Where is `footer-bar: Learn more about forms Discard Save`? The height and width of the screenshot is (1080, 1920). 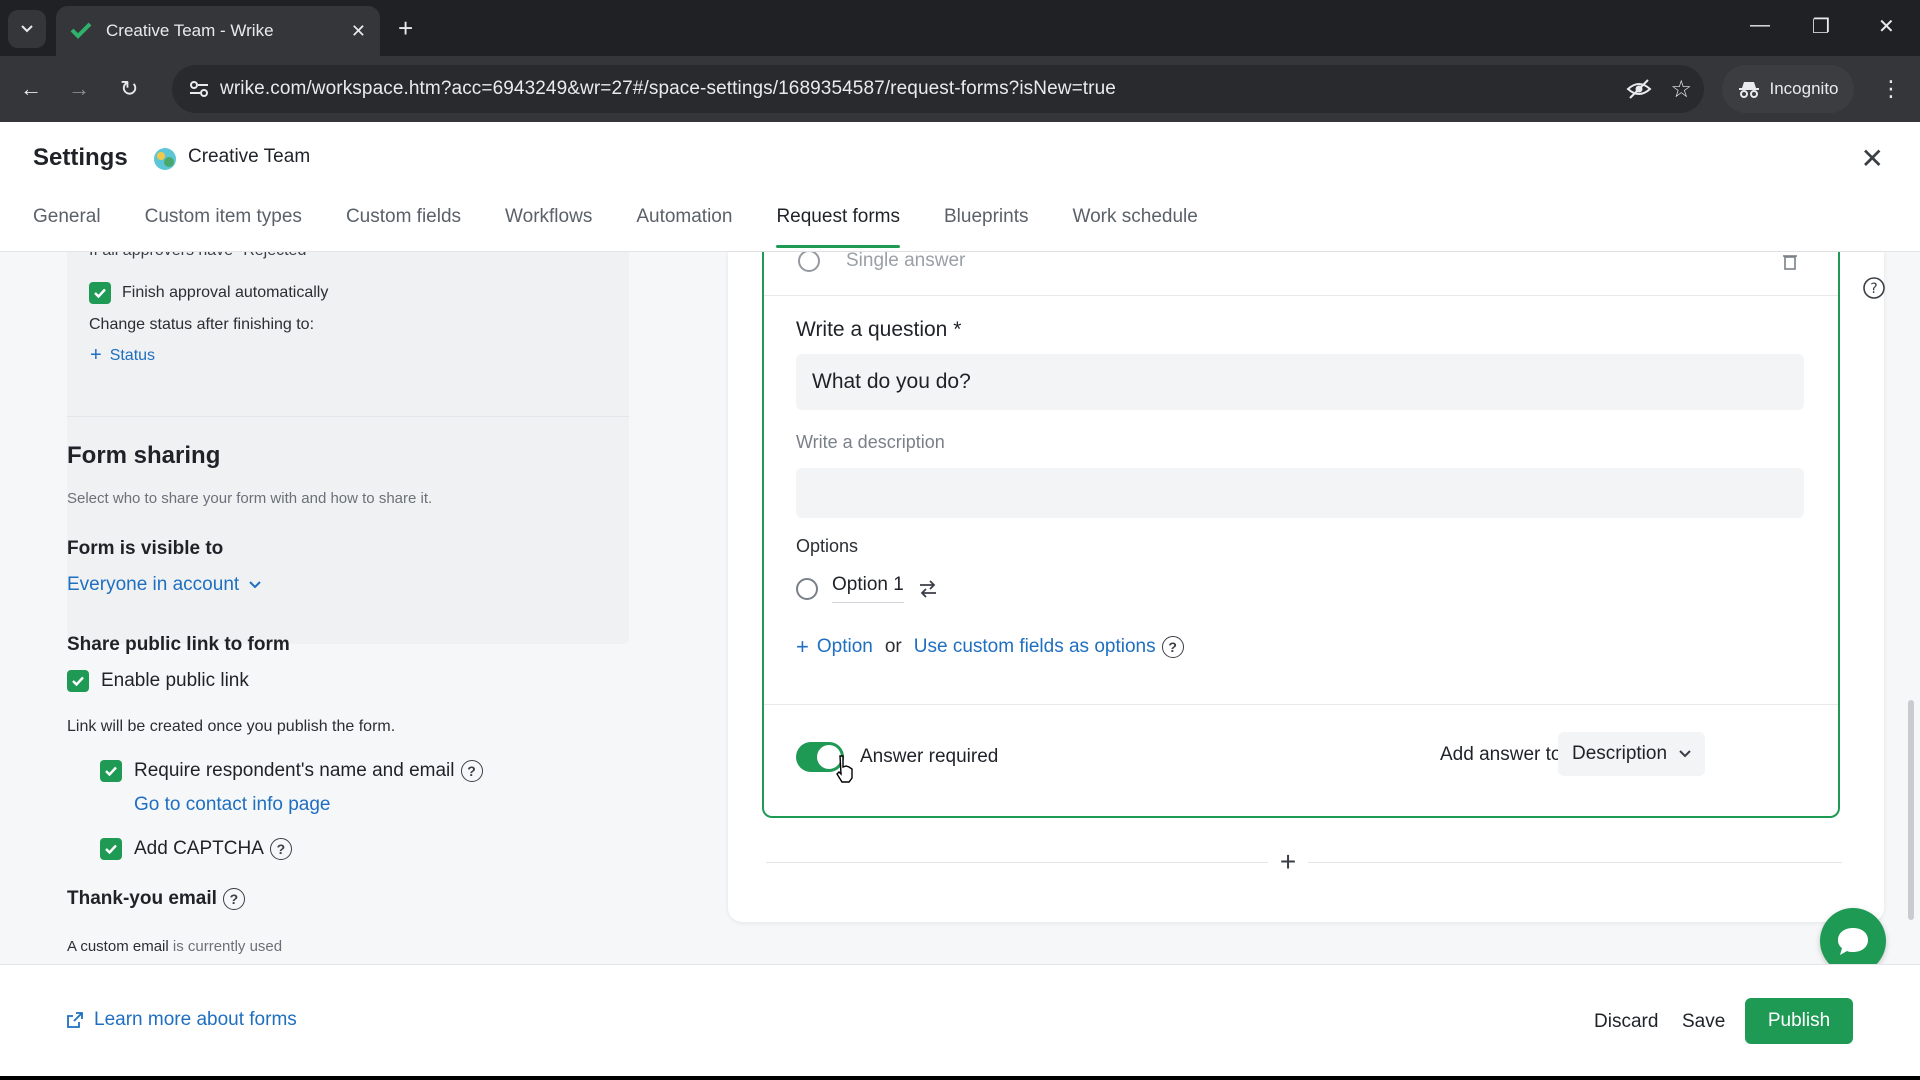
footer-bar: Learn more about forms Discard Save is located at coordinates (960, 1022).